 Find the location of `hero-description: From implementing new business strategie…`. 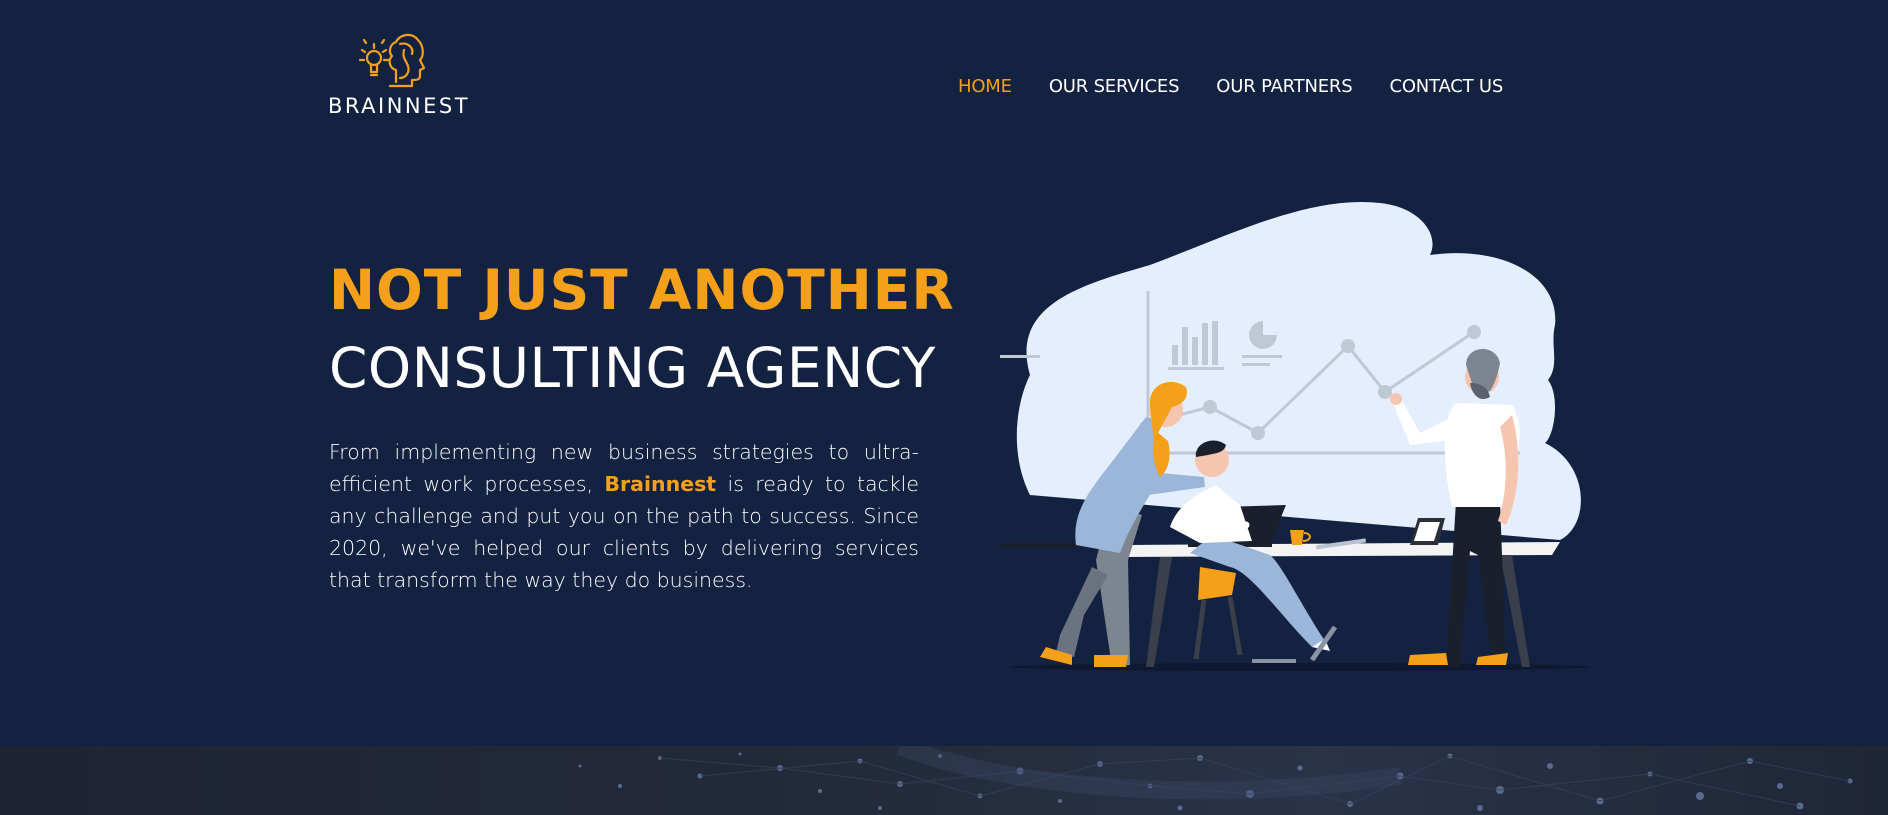

hero-description: From implementing new business strategie… is located at coordinates (624, 516).